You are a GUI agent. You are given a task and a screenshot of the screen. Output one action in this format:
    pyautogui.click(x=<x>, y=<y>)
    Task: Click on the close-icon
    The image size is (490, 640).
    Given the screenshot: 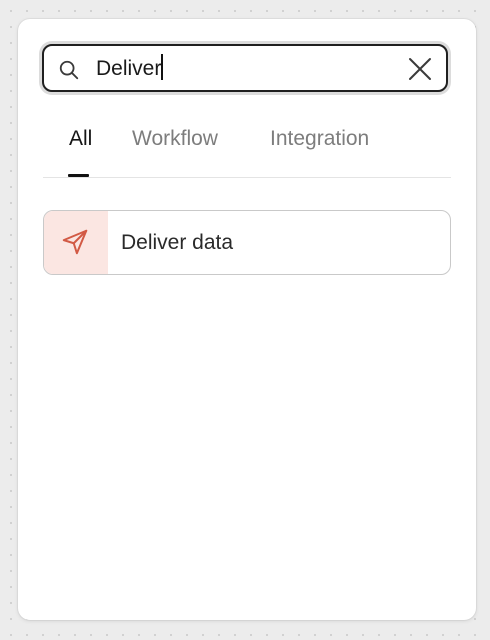 What is the action you would take?
    pyautogui.click(x=420, y=69)
    